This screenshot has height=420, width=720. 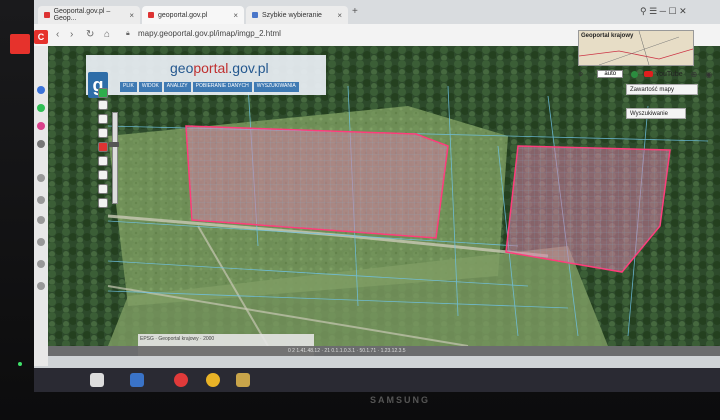 I want to click on window-controls: ⚲ ☰ ─ ☐ ✕, so click(x=663, y=11).